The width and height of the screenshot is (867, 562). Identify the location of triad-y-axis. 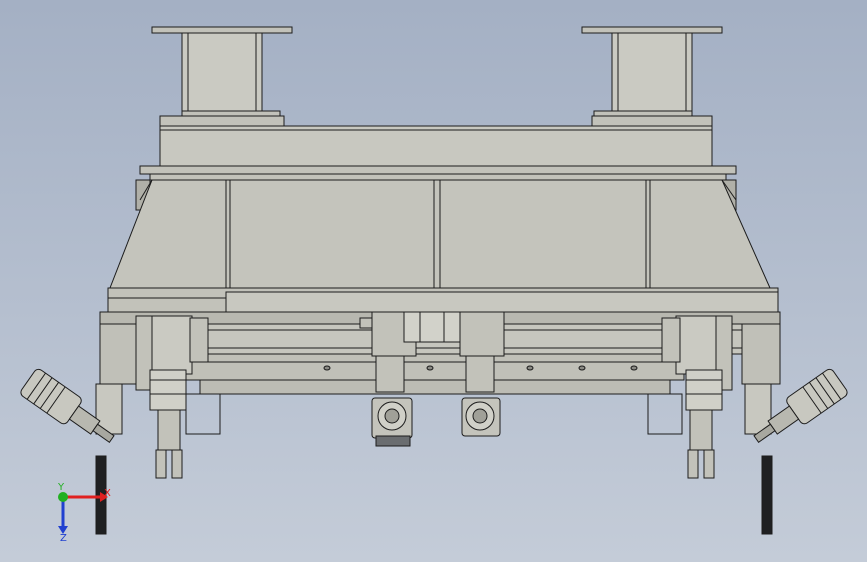
(63, 497).